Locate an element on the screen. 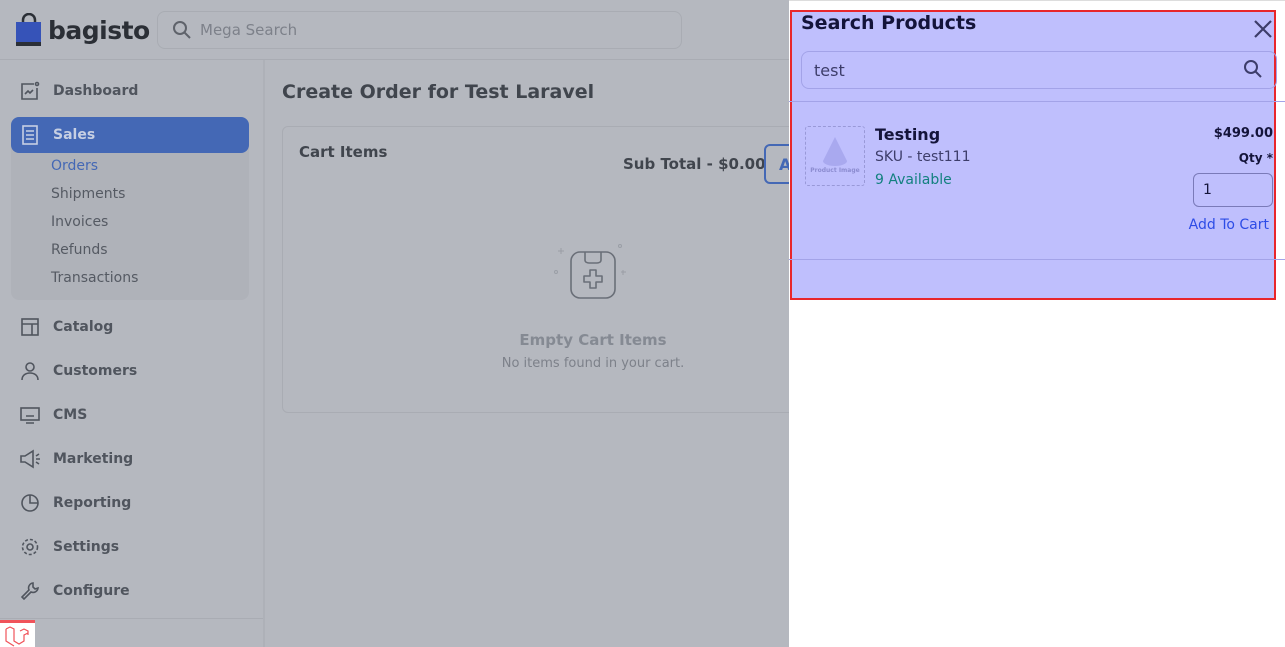 This screenshot has height=647, width=1285. wrench-icon is located at coordinates (30, 591).